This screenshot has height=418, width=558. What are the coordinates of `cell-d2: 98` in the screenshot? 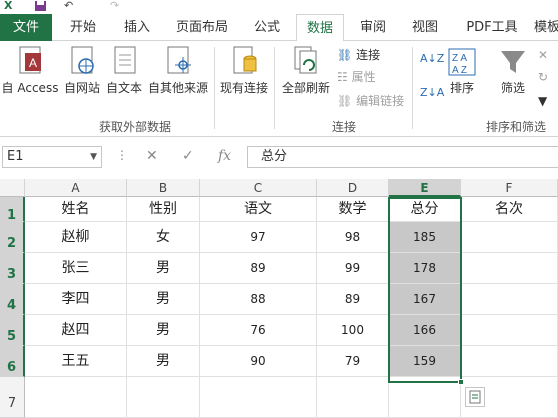 It's located at (353, 237).